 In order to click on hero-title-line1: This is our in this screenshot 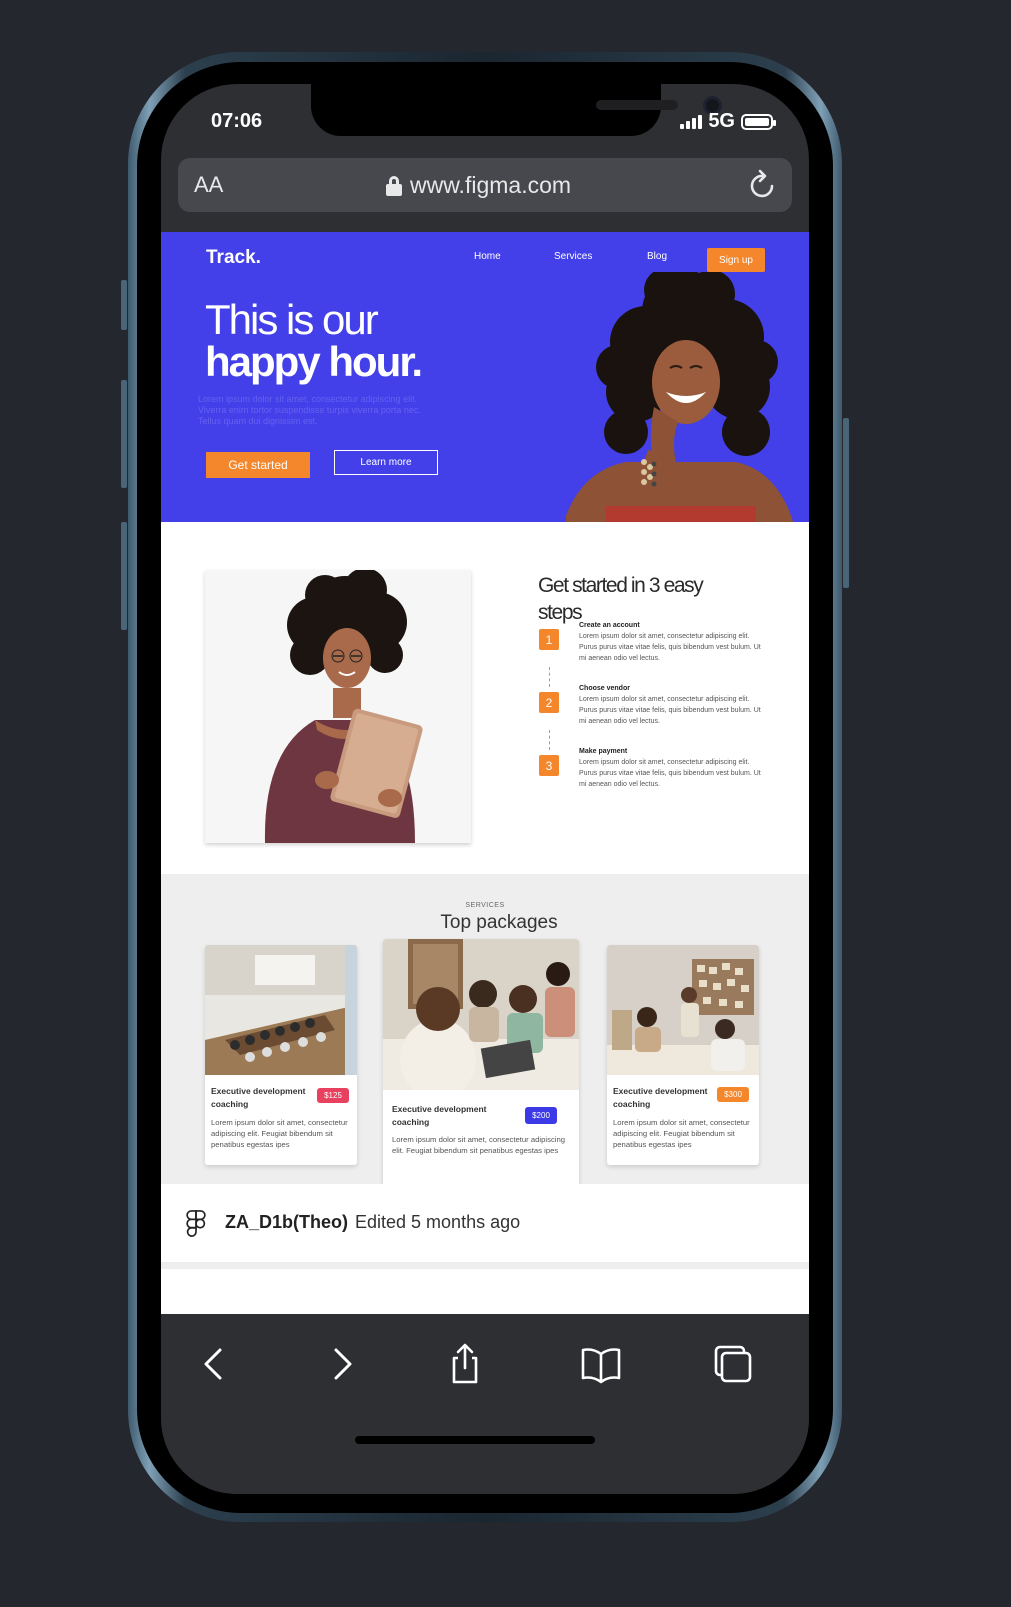, I will do `click(292, 319)`.